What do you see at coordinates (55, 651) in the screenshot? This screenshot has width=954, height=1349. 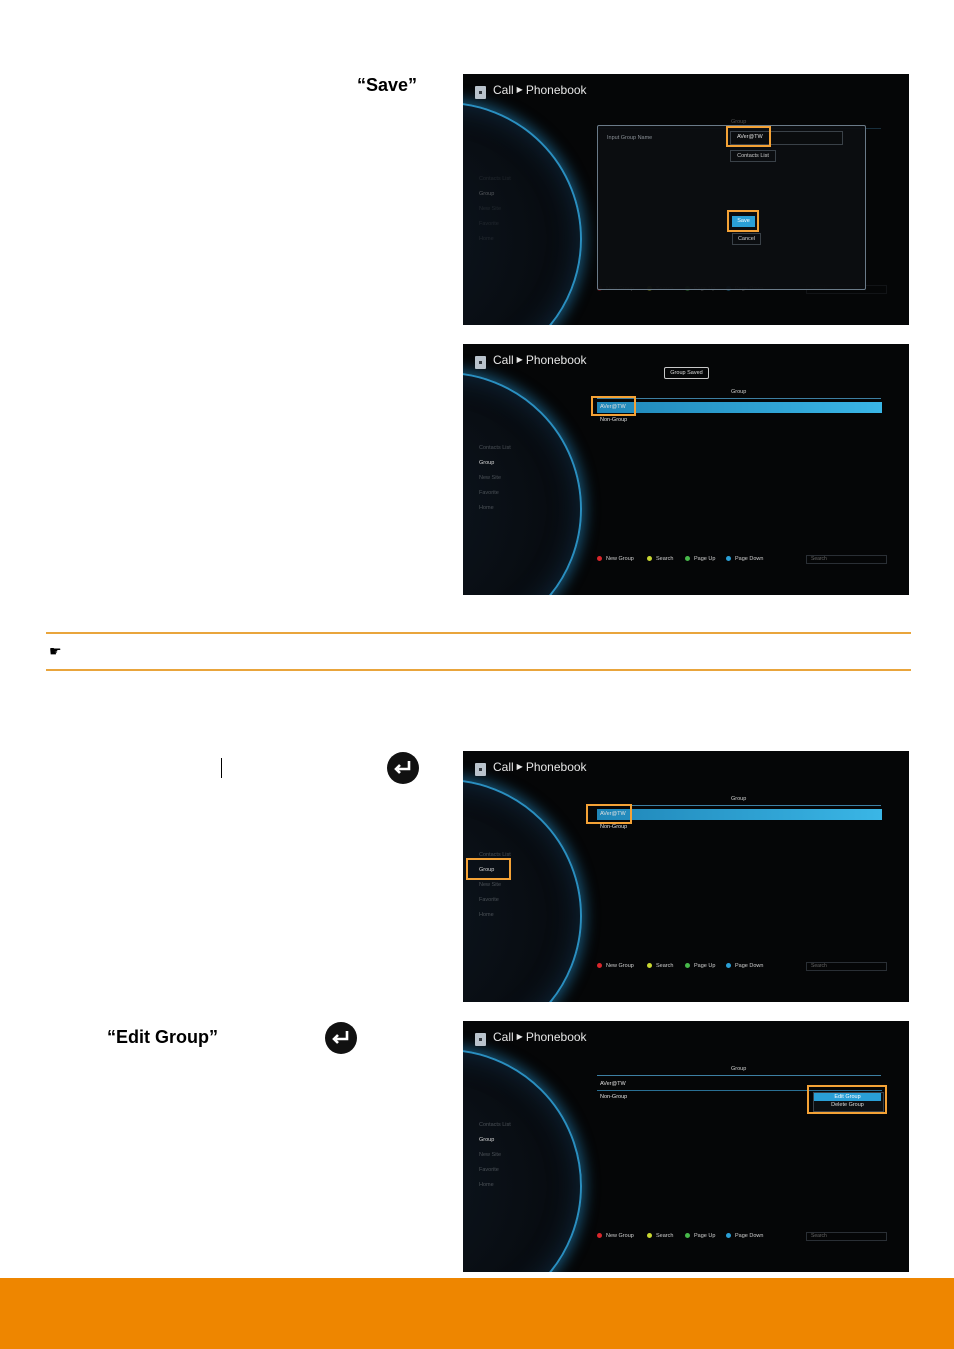 I see `hand-pointing-icon: ☛` at bounding box center [55, 651].